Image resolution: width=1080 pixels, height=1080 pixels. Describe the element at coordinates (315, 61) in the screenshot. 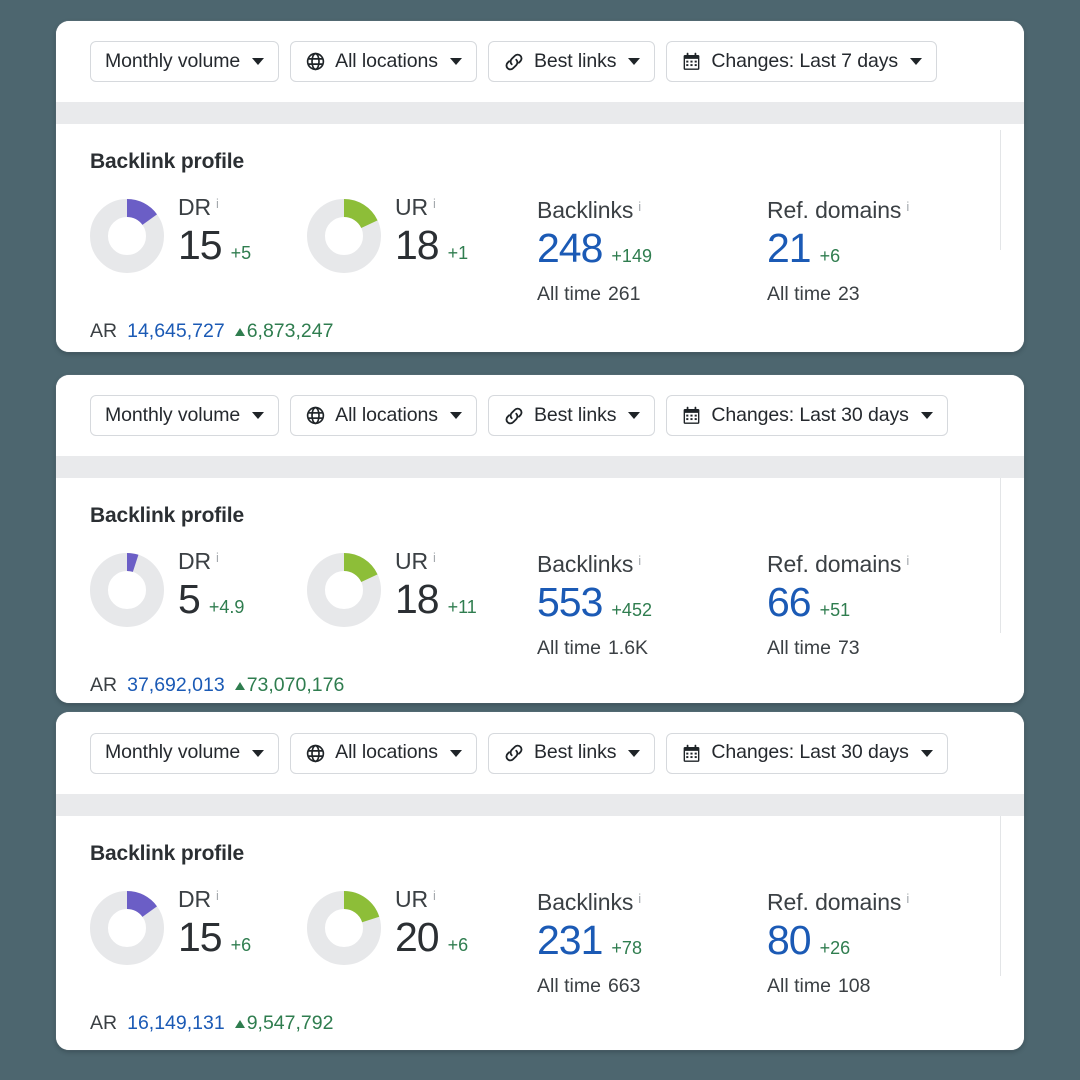

I see `globe-icon` at that location.